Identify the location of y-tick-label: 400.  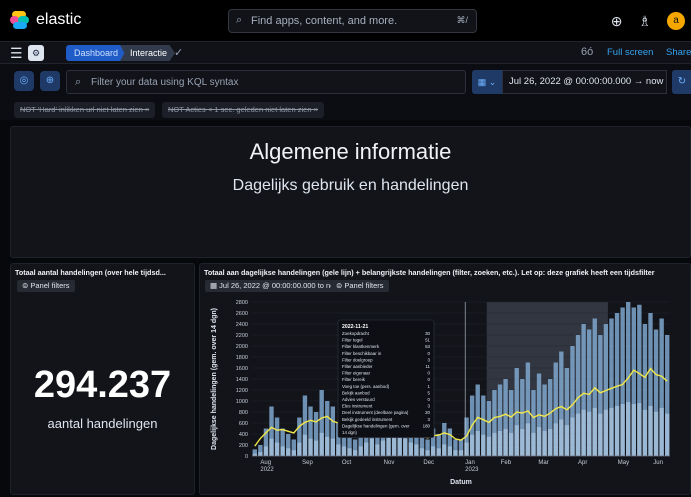
(243, 435).